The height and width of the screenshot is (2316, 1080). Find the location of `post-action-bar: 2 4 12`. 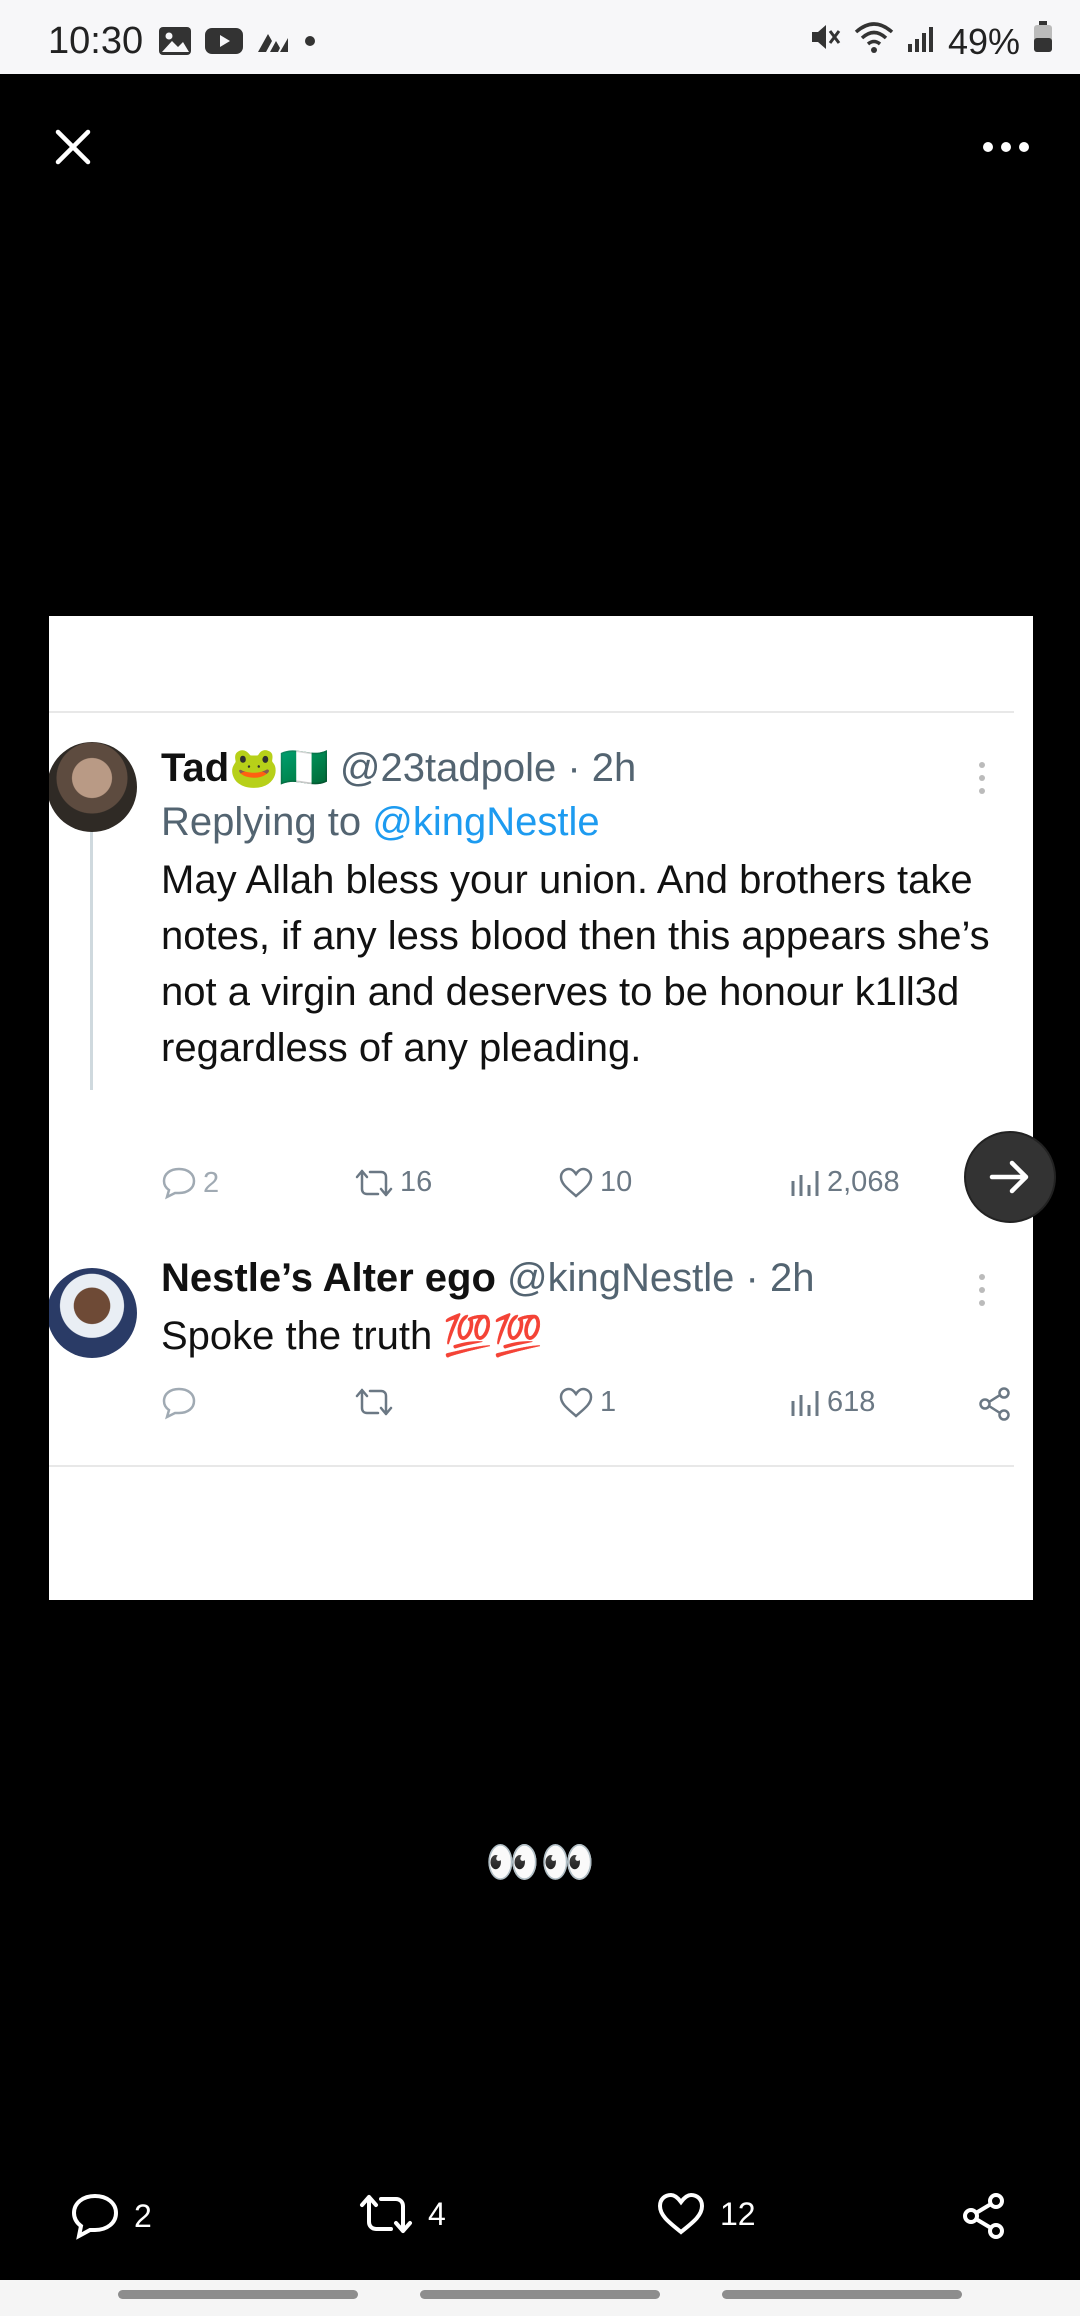

post-action-bar: 2 4 12 is located at coordinates (540, 2220).